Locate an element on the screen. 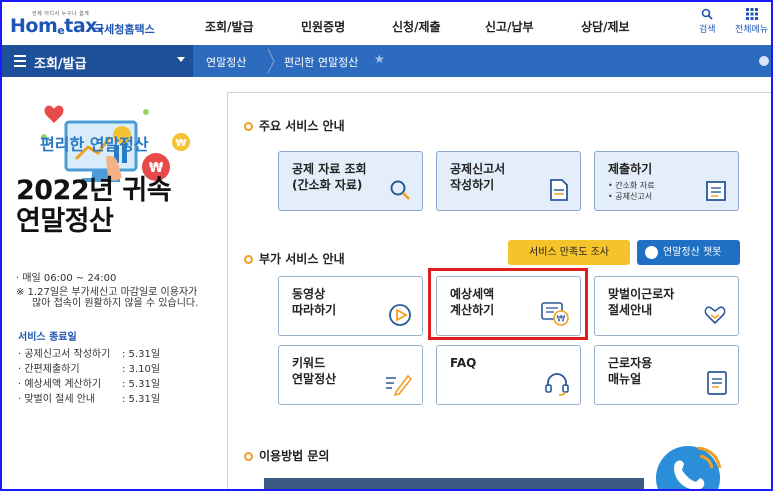  card-label: FAQ is located at coordinates (463, 363).